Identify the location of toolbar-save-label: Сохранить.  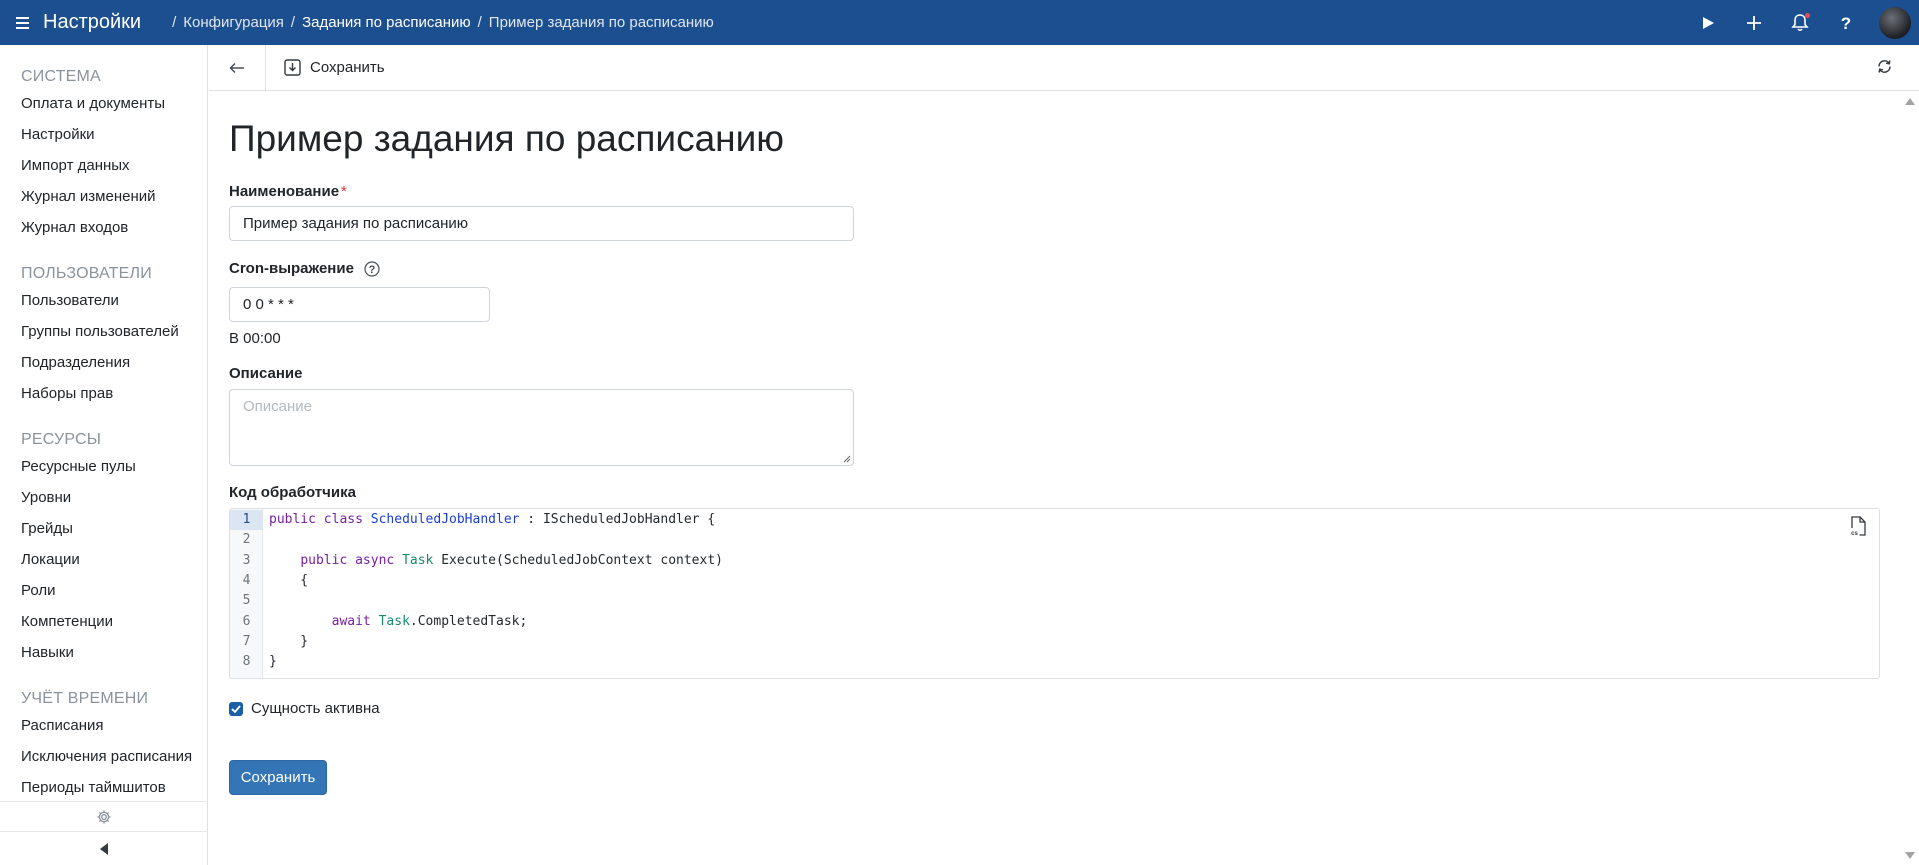
(347, 67).